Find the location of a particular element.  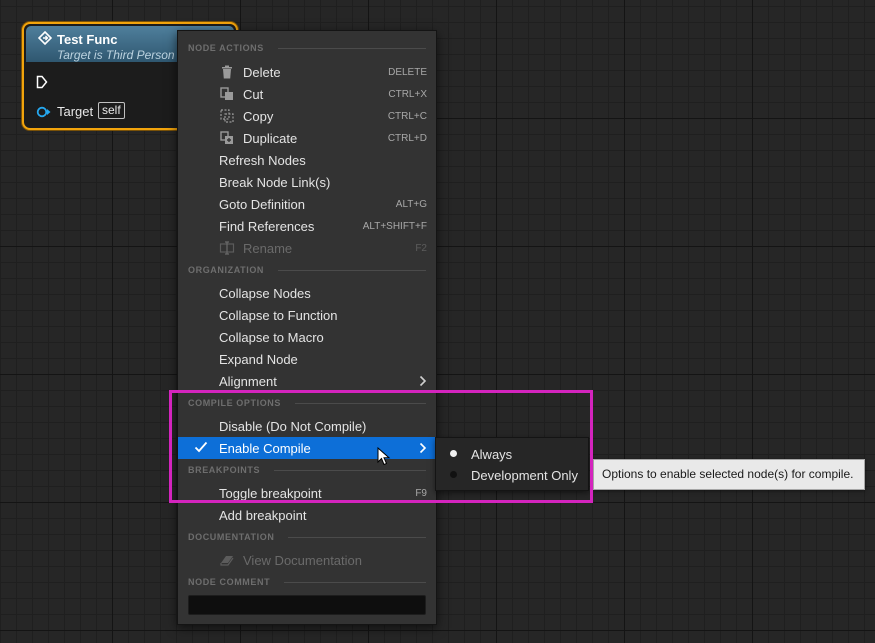

menu-item-label: Find References is located at coordinates (267, 226).